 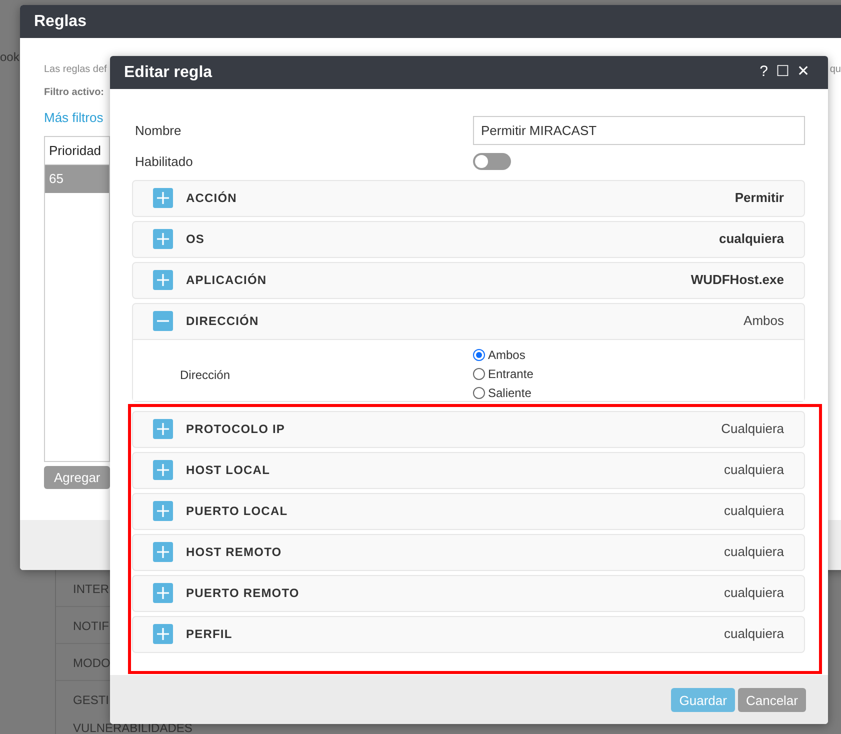 I want to click on section-title: PUERTO LOCAL, so click(x=237, y=511).